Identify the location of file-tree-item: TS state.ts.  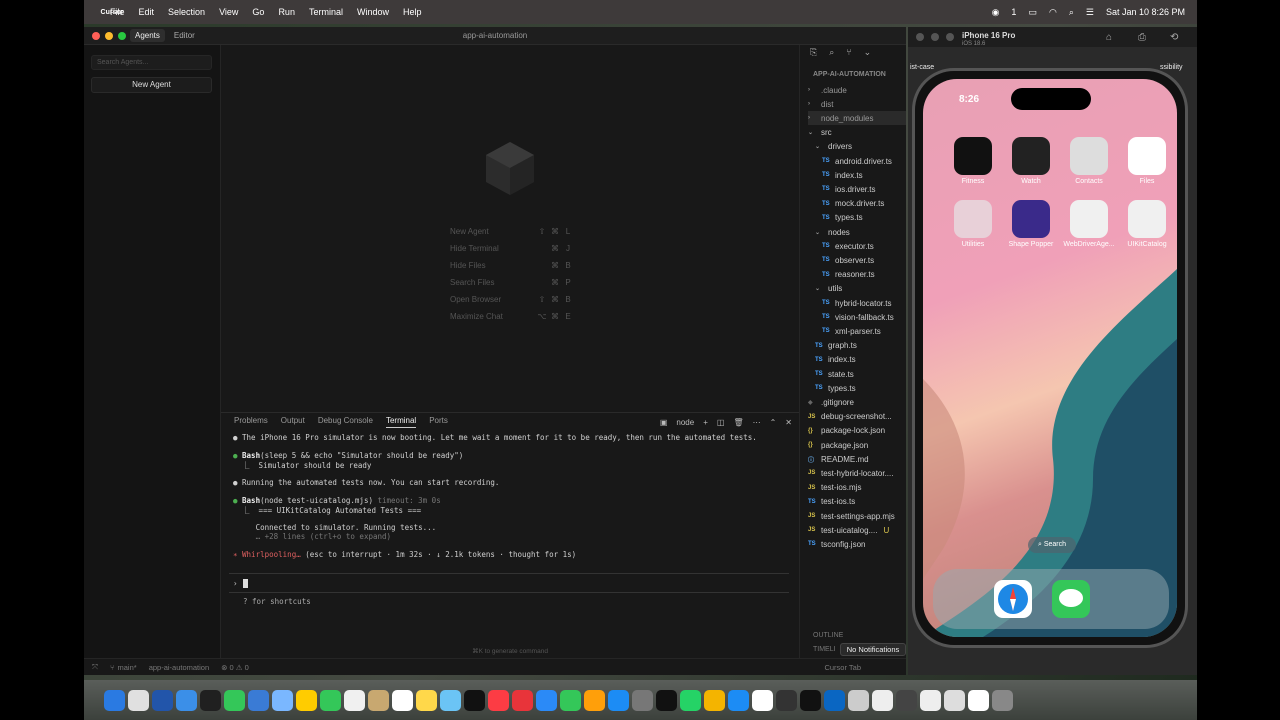
(860, 374).